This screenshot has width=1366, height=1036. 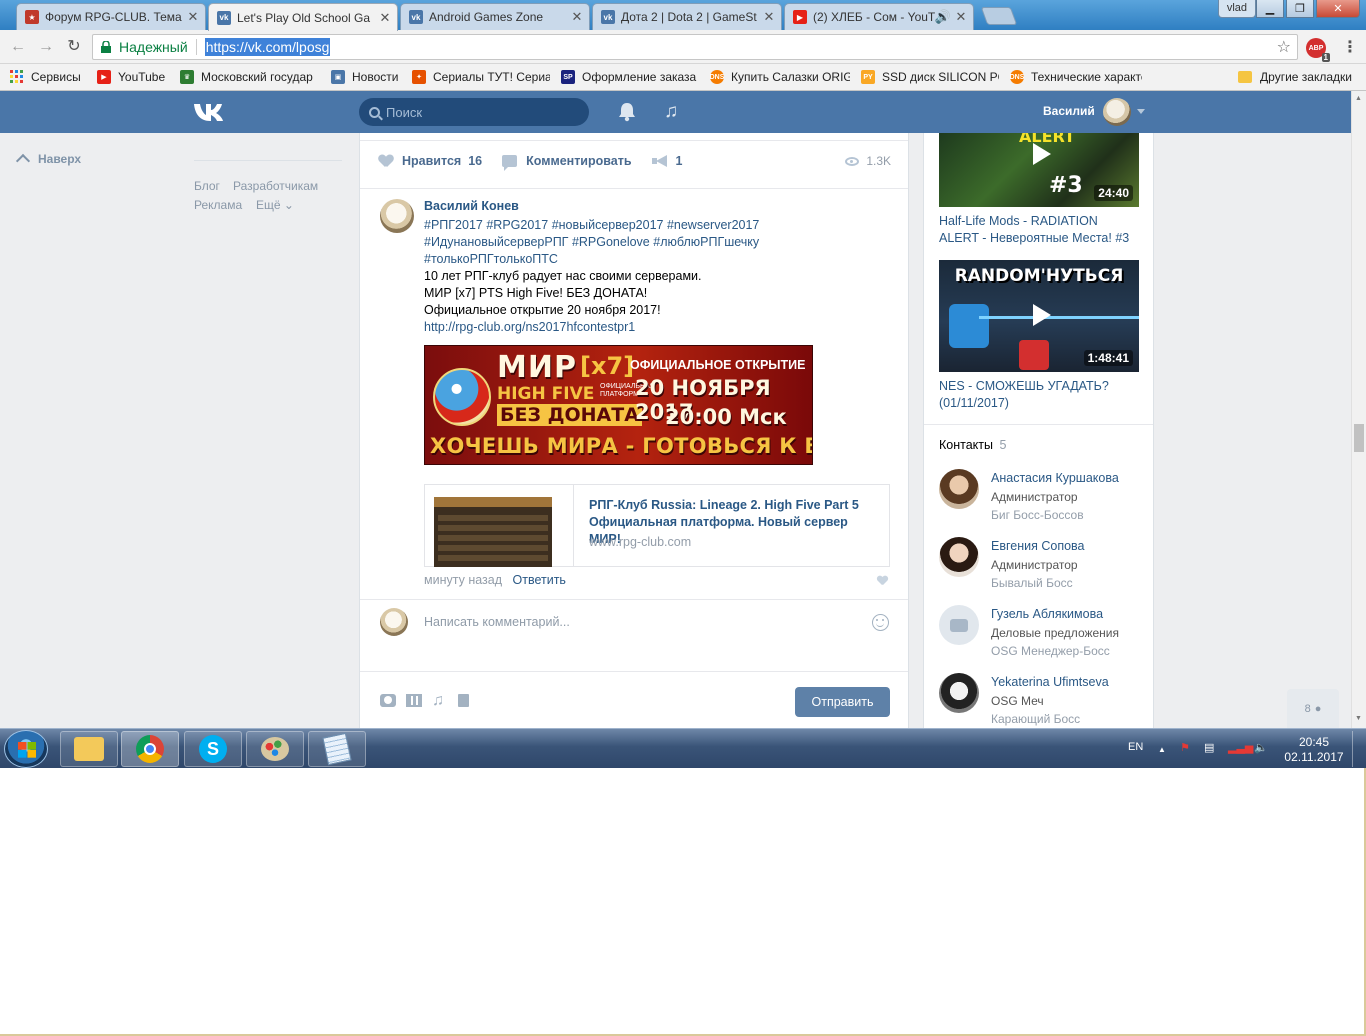 I want to click on scroll-down-arrow-icon: ▼, so click(x=1358, y=718).